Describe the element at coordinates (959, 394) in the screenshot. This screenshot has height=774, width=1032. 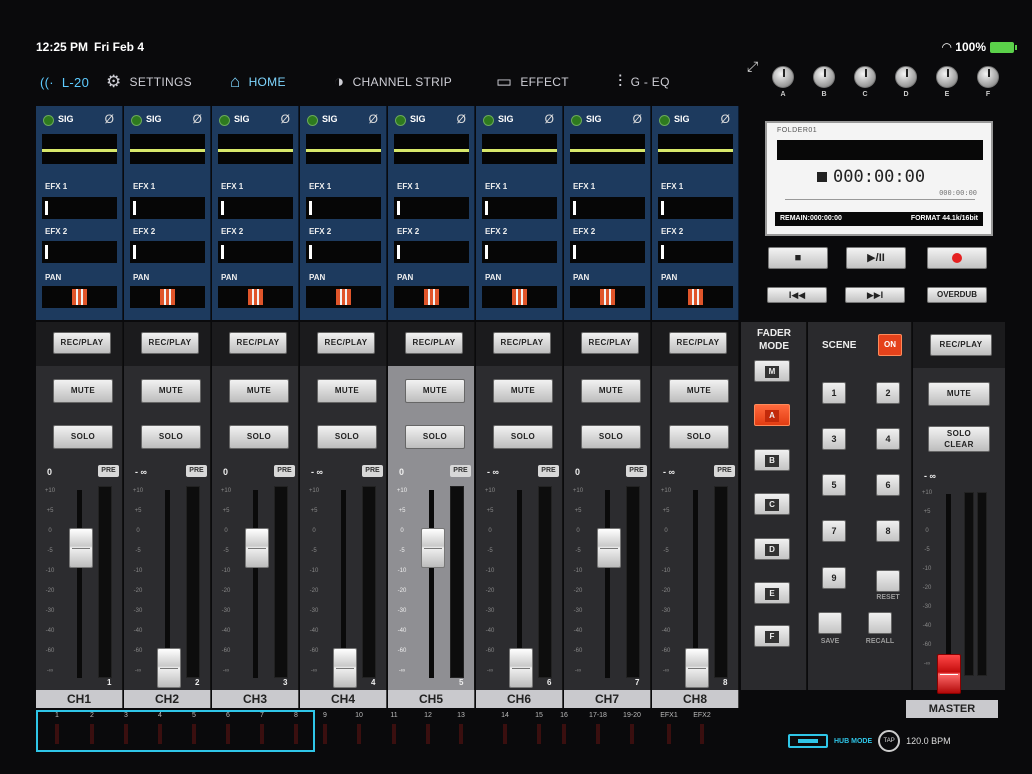
I see `master-mute-button: MUTE` at that location.